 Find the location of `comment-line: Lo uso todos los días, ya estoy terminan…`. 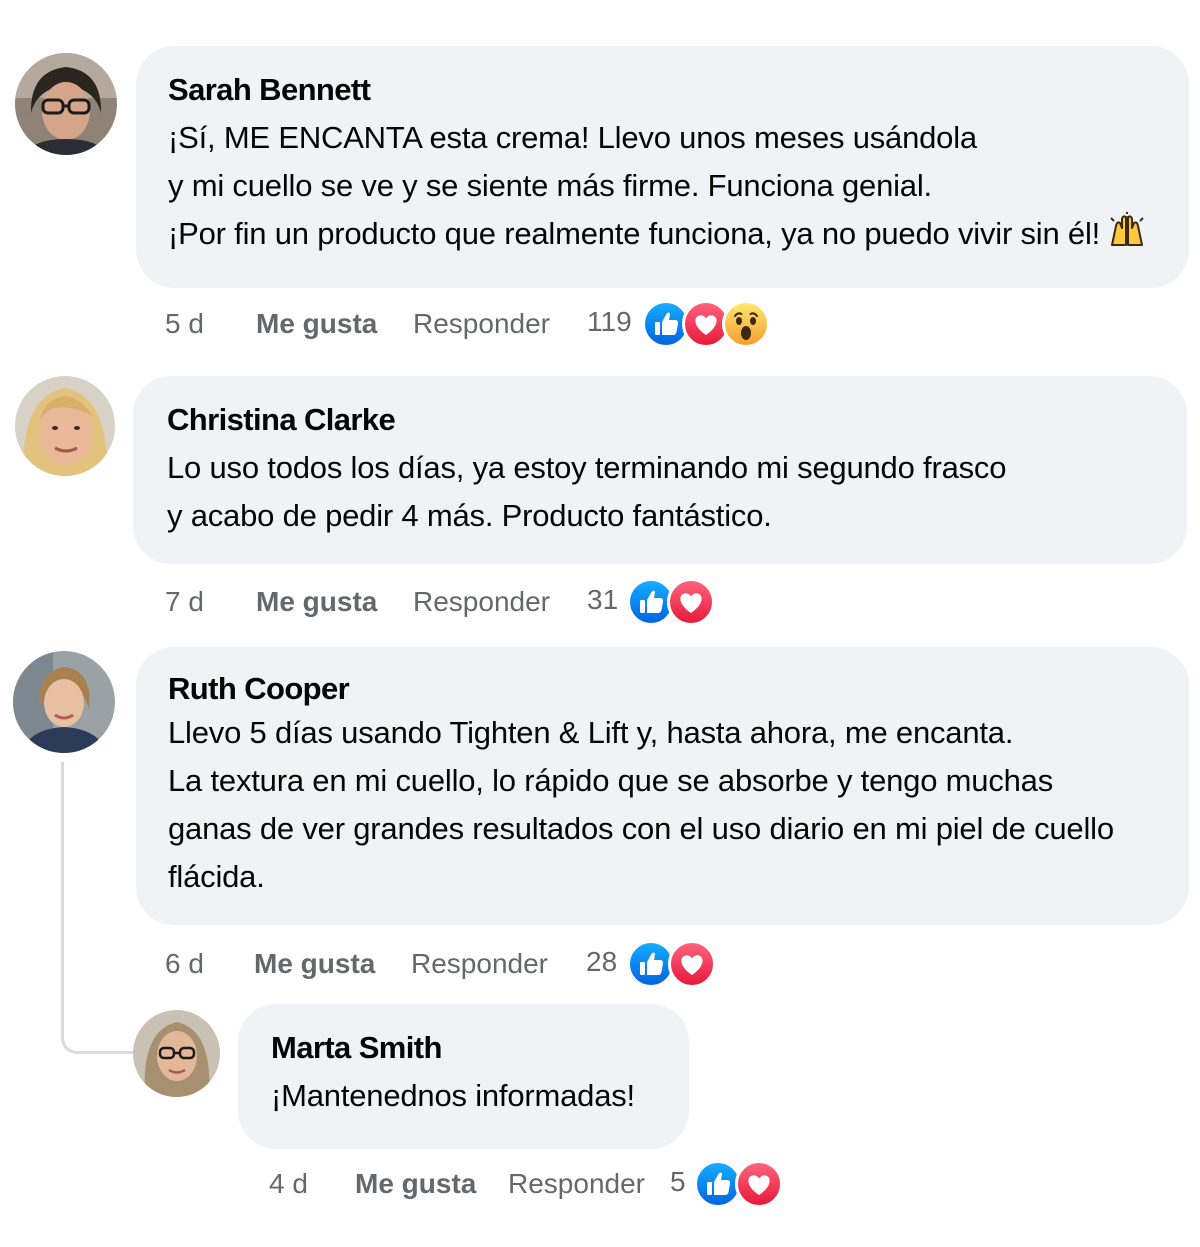

comment-line: Lo uso todos los días, ya estoy terminan… is located at coordinates (587, 467).